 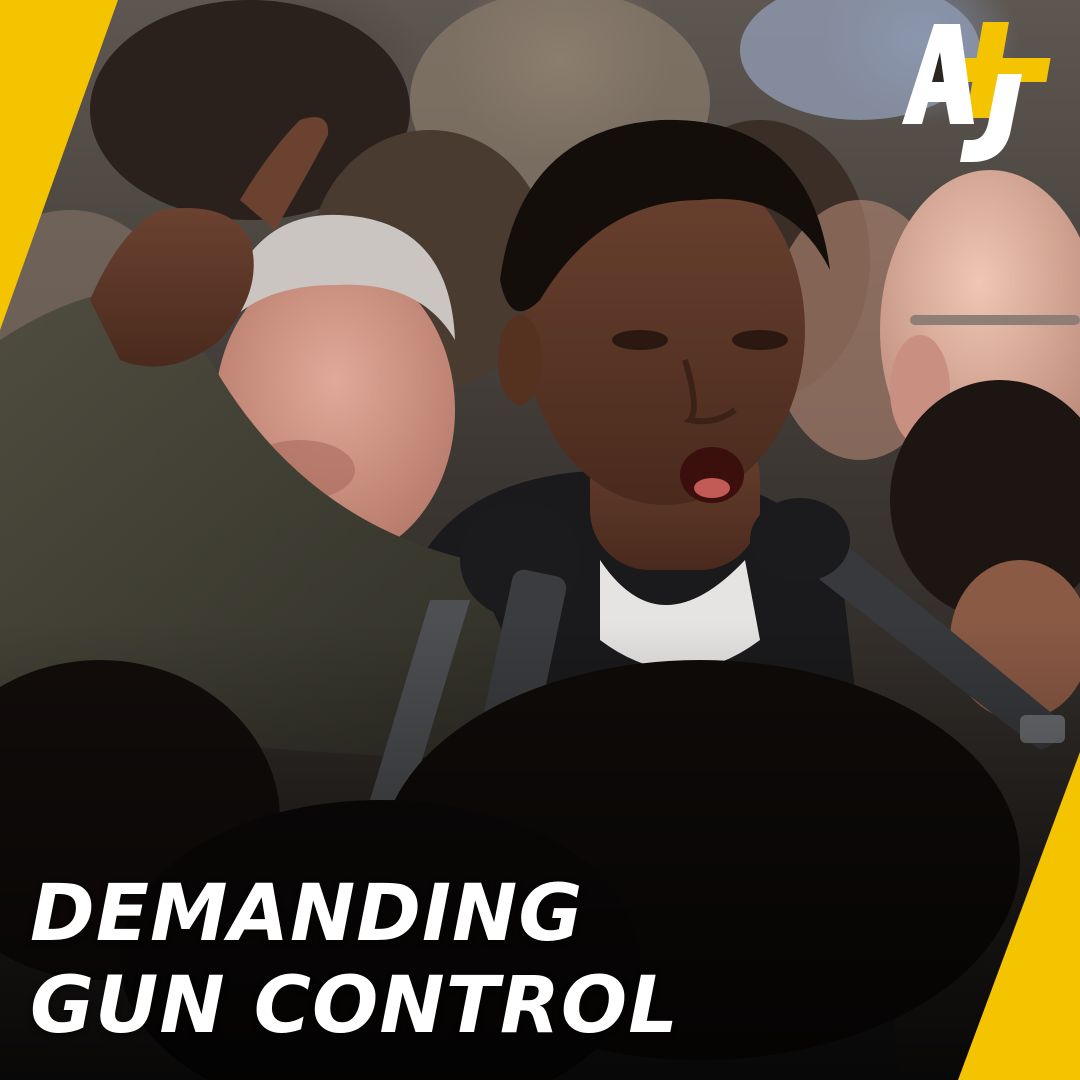 I want to click on caption-line-1: DEMANDING, so click(x=307, y=914).